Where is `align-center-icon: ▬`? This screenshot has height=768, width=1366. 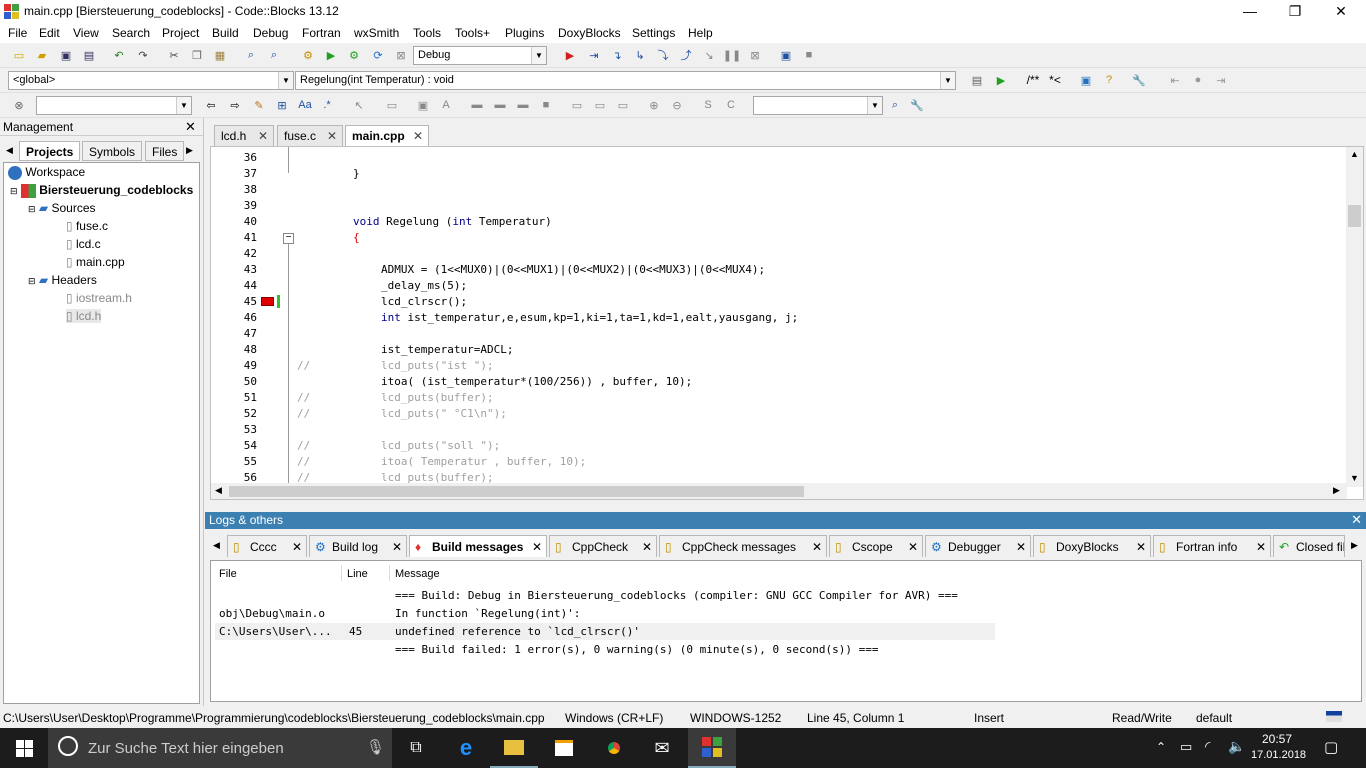 align-center-icon: ▬ is located at coordinates (500, 105).